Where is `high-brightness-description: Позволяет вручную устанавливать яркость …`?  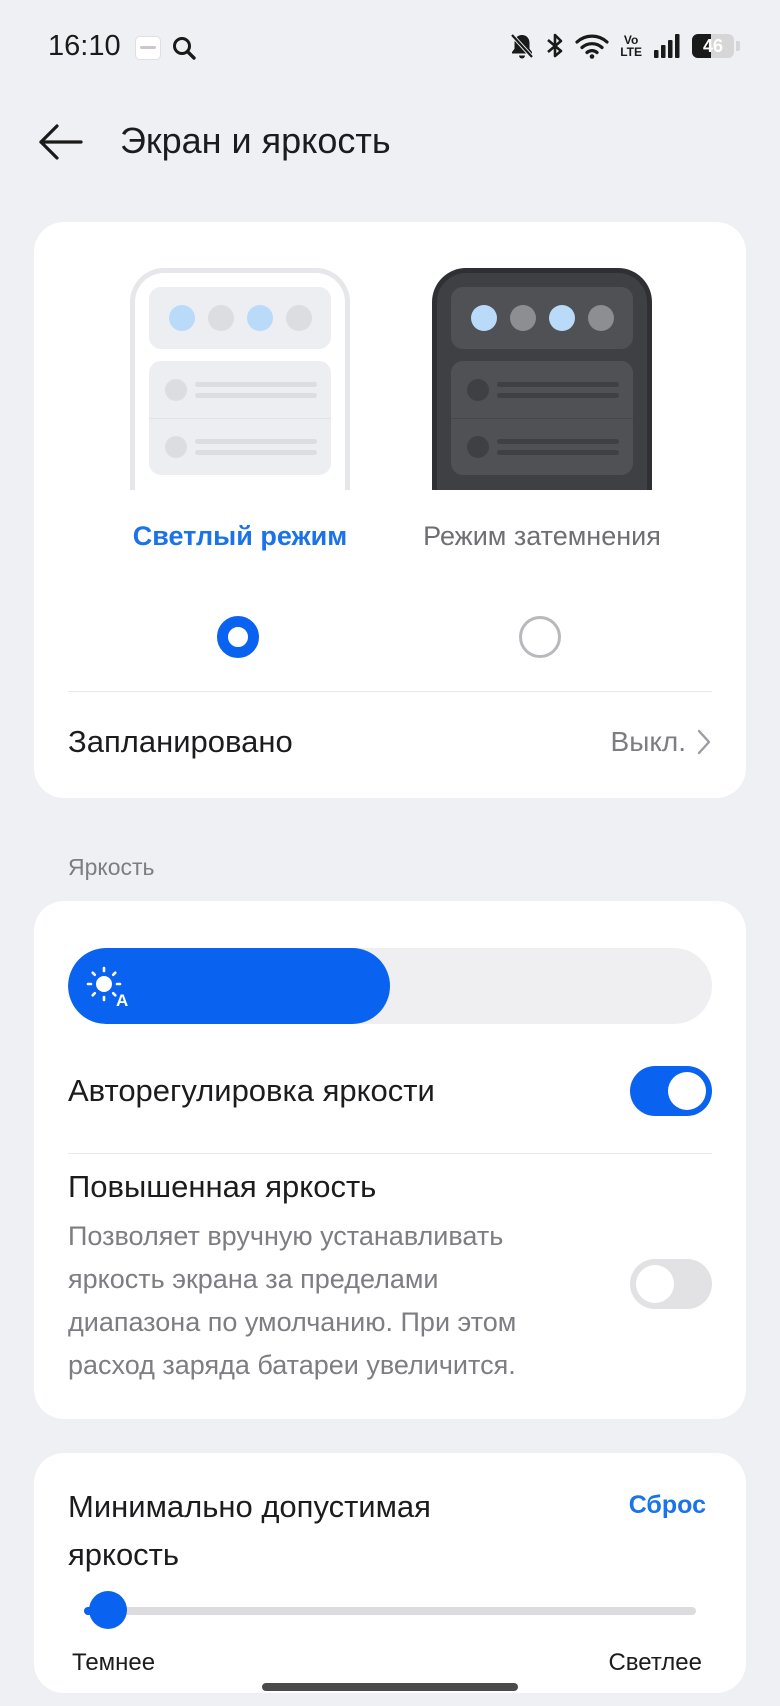 high-brightness-description: Позволяет вручную устанавливать яркость … is located at coordinates (292, 1300).